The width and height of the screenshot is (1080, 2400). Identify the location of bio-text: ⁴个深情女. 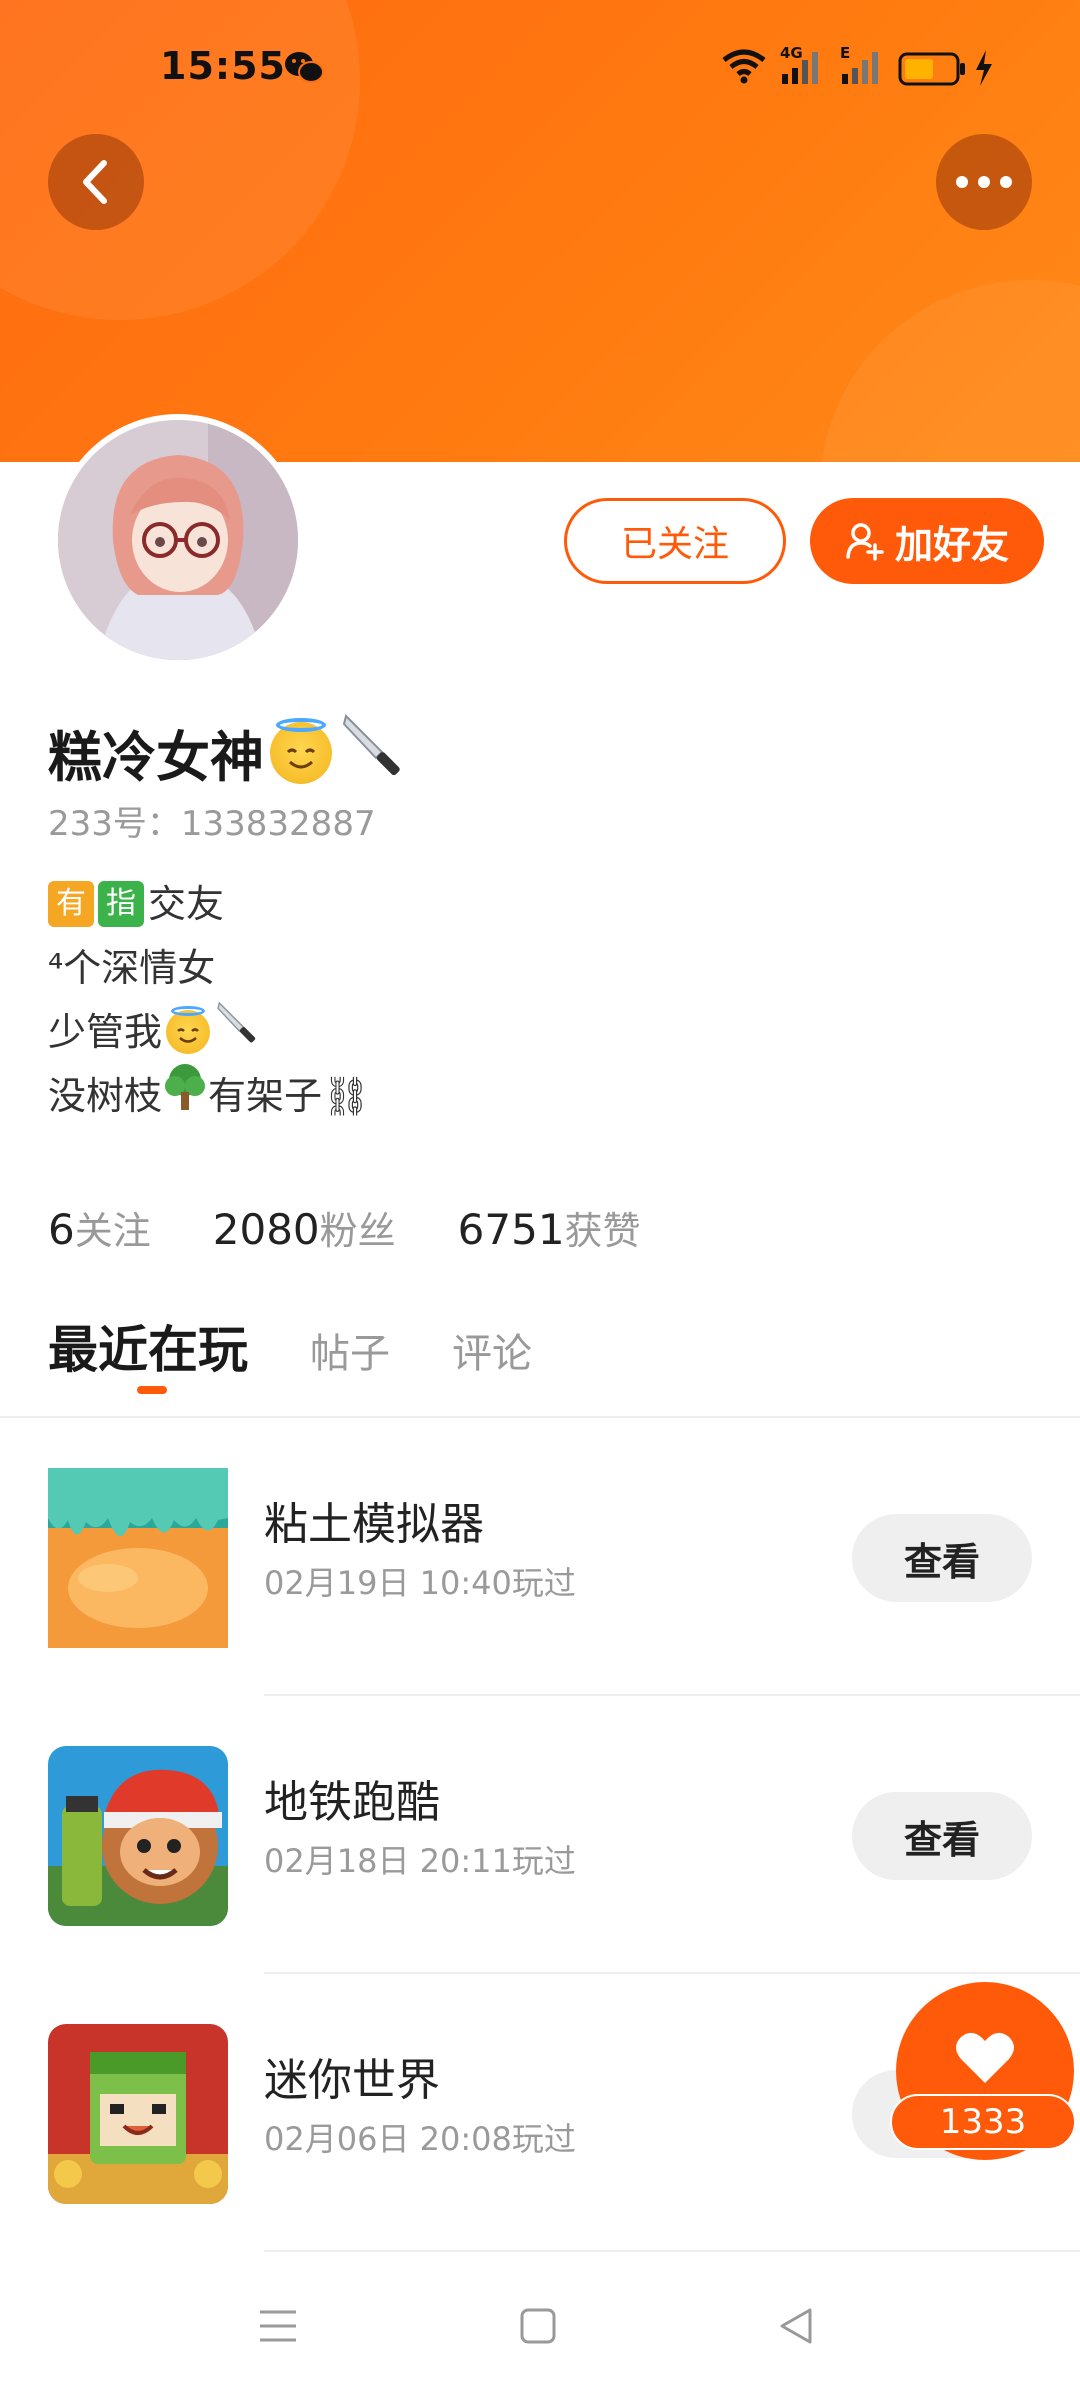
(132, 968).